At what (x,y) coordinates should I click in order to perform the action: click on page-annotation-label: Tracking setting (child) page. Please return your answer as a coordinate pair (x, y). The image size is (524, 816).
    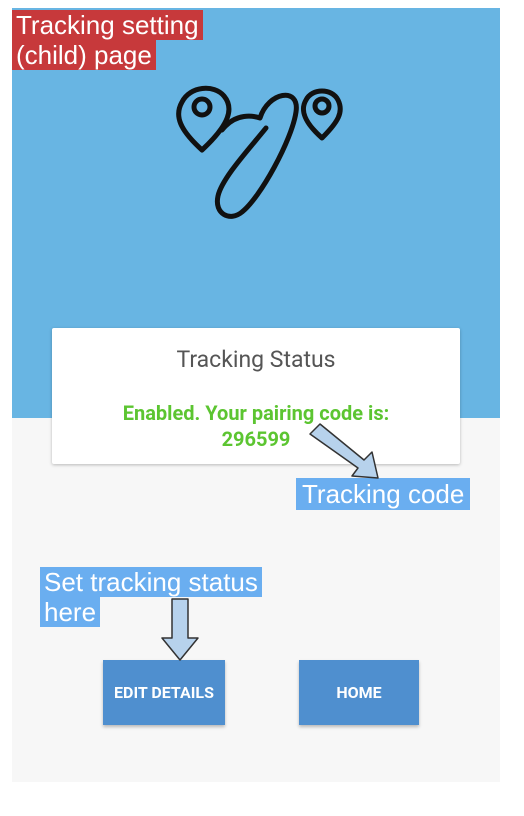
    Looking at the image, I should click on (107, 40).